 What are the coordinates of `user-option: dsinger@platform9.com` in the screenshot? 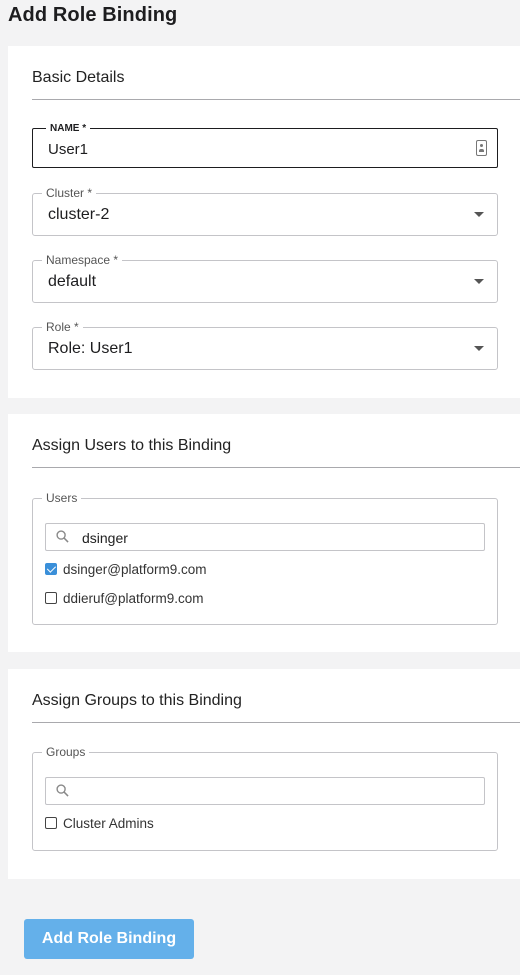 It's located at (126, 569).